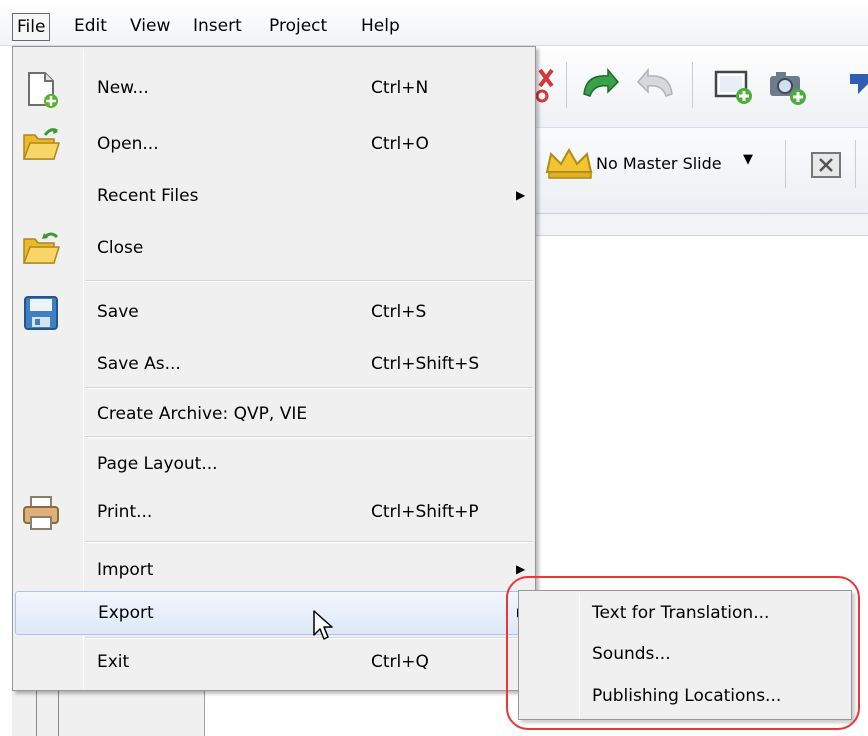 This screenshot has width=868, height=736. Describe the element at coordinates (659, 163) in the screenshot. I see `master-slide-label: No Master Slide` at that location.